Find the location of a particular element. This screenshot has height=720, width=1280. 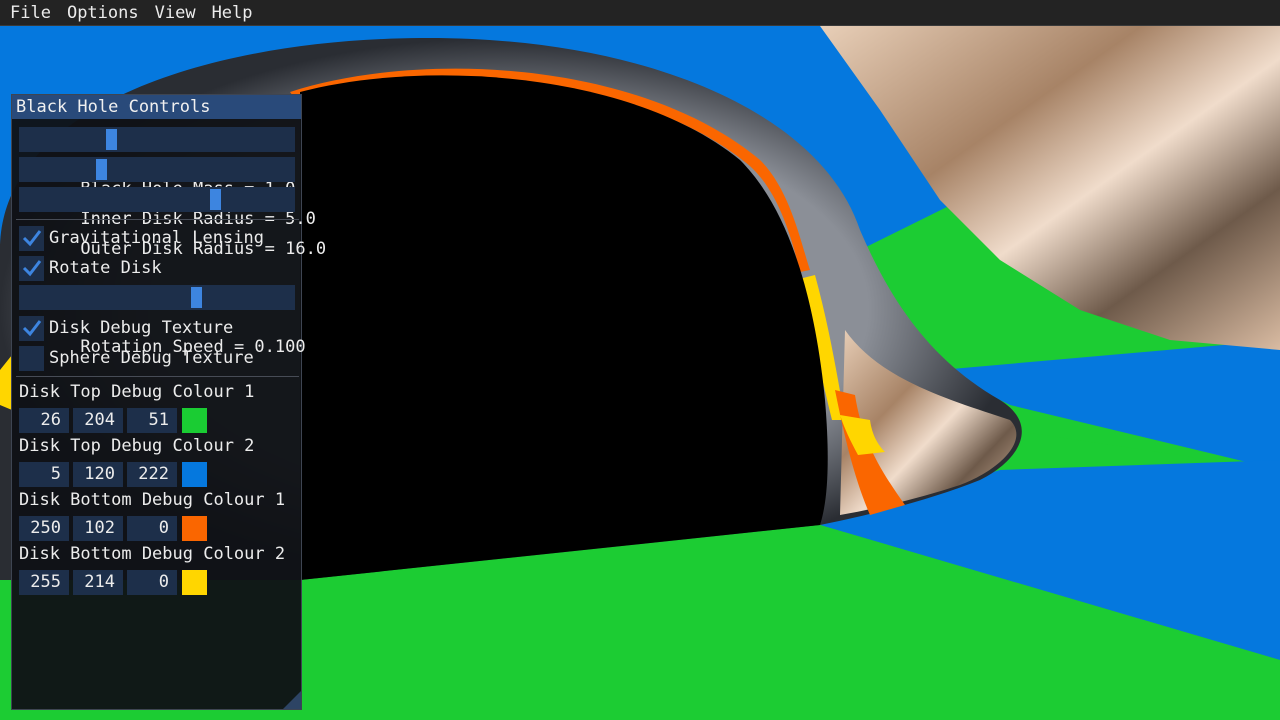

red-input: 255 is located at coordinates (44, 582).